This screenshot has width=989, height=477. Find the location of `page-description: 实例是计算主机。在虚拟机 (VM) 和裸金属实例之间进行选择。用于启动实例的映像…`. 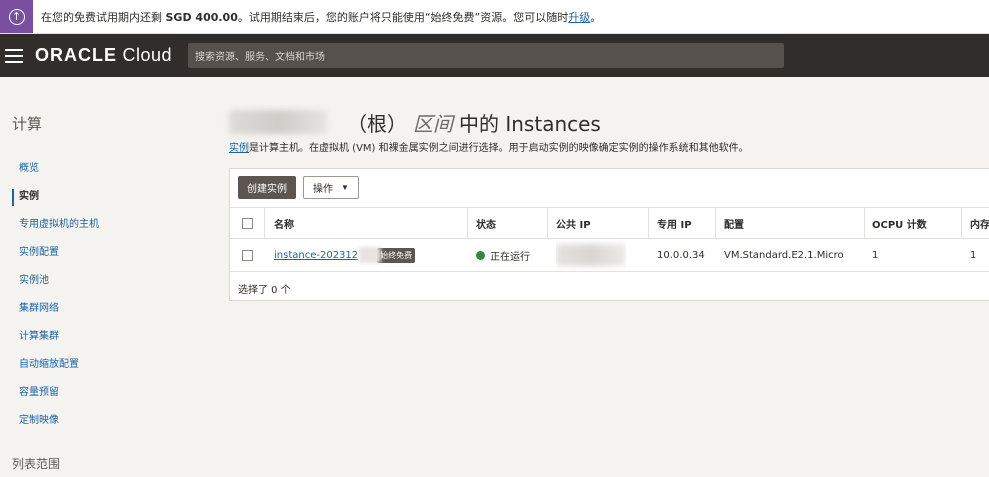

page-description: 实例是计算主机。在虚拟机 (VM) 和裸金属实例之间进行选择。用于启动实例的映像… is located at coordinates (489, 148).